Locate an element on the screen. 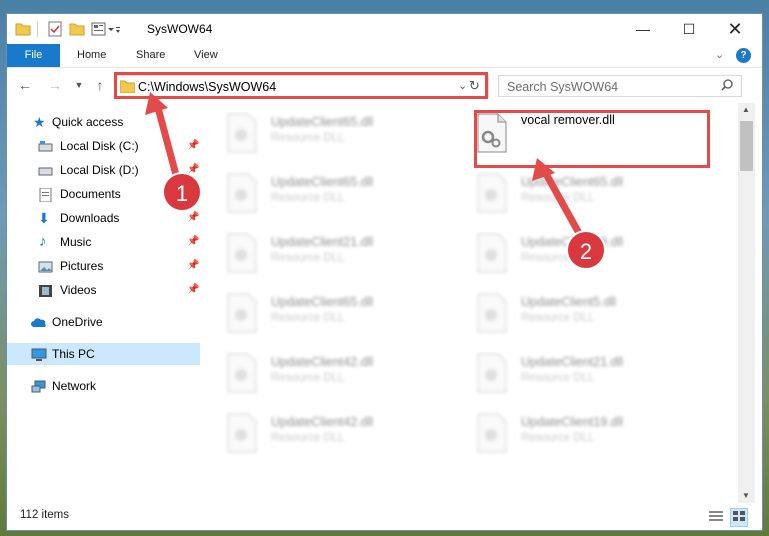 The image size is (769, 536). arrow-2-line is located at coordinates (562, 203).